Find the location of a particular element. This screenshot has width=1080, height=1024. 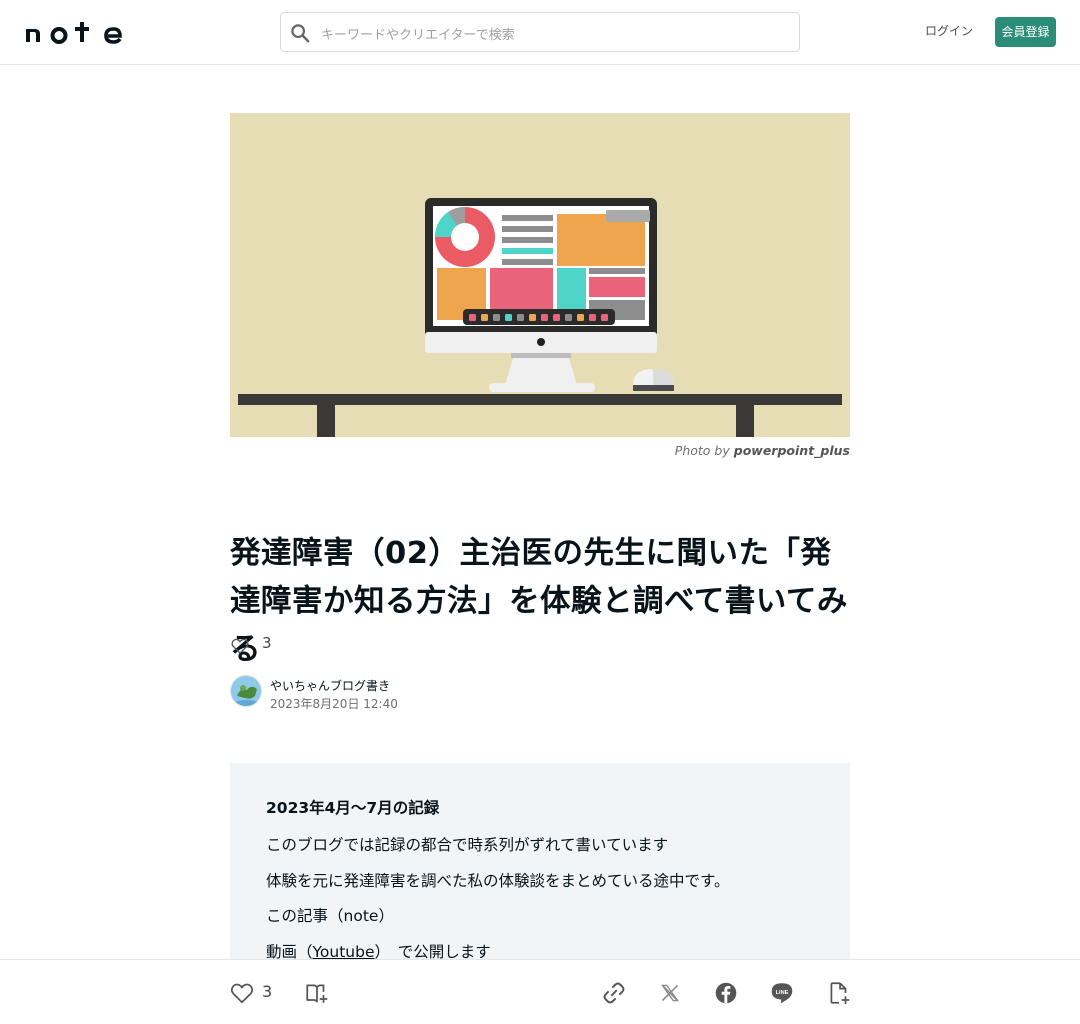

desk-illustration is located at coordinates (540, 317).